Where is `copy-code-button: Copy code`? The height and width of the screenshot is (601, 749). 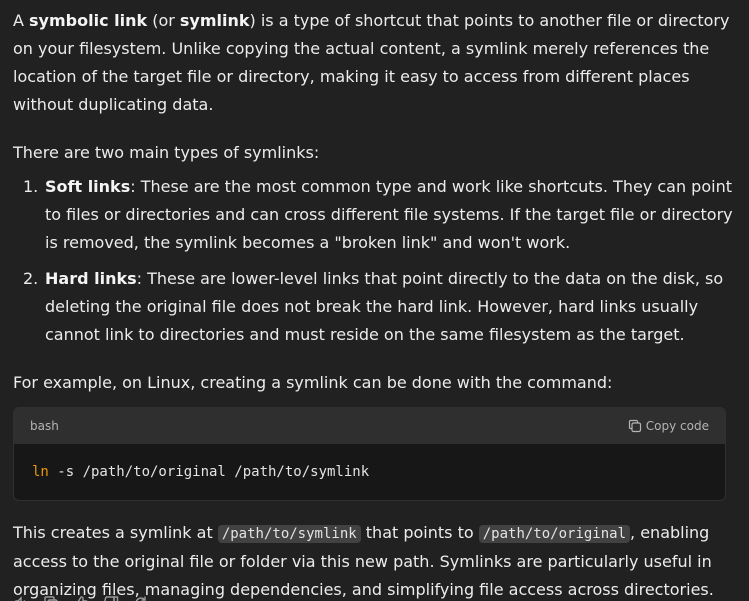 copy-code-button: Copy code is located at coordinates (668, 426).